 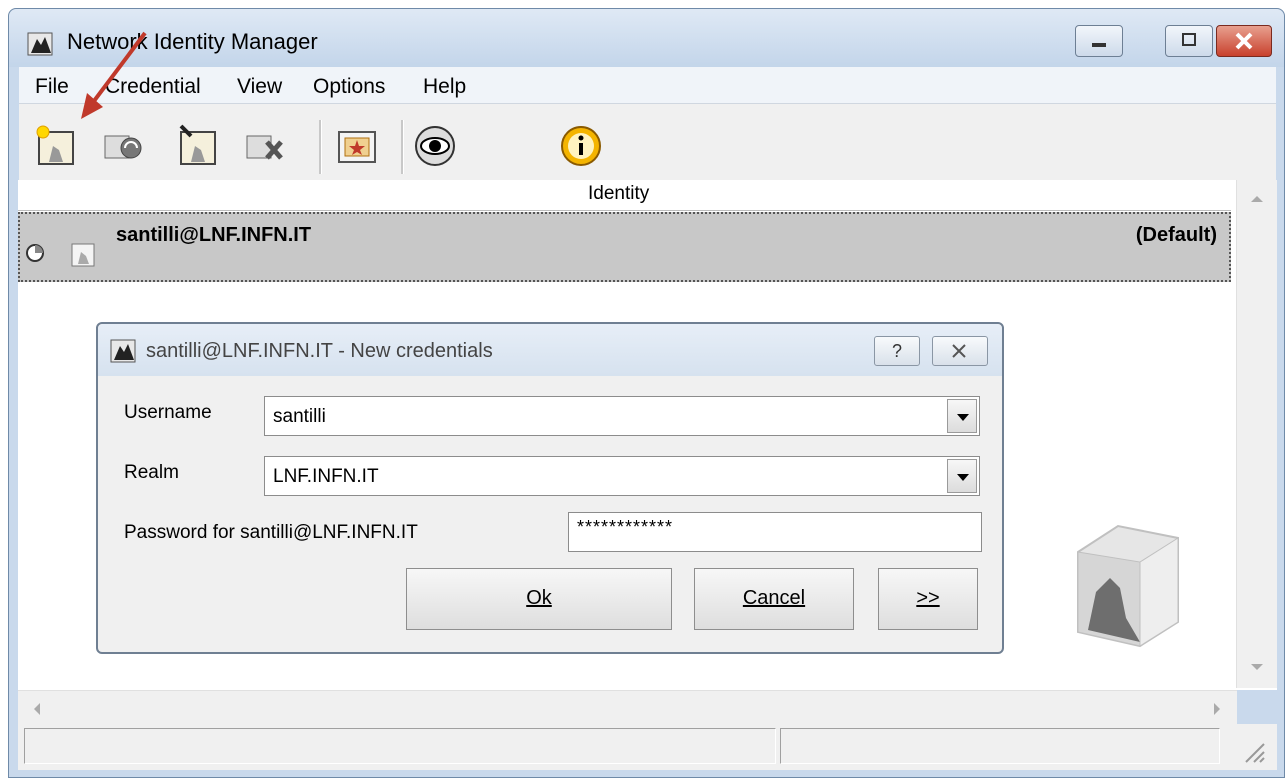 What do you see at coordinates (259, 87) in the screenshot?
I see `menu-view: View` at bounding box center [259, 87].